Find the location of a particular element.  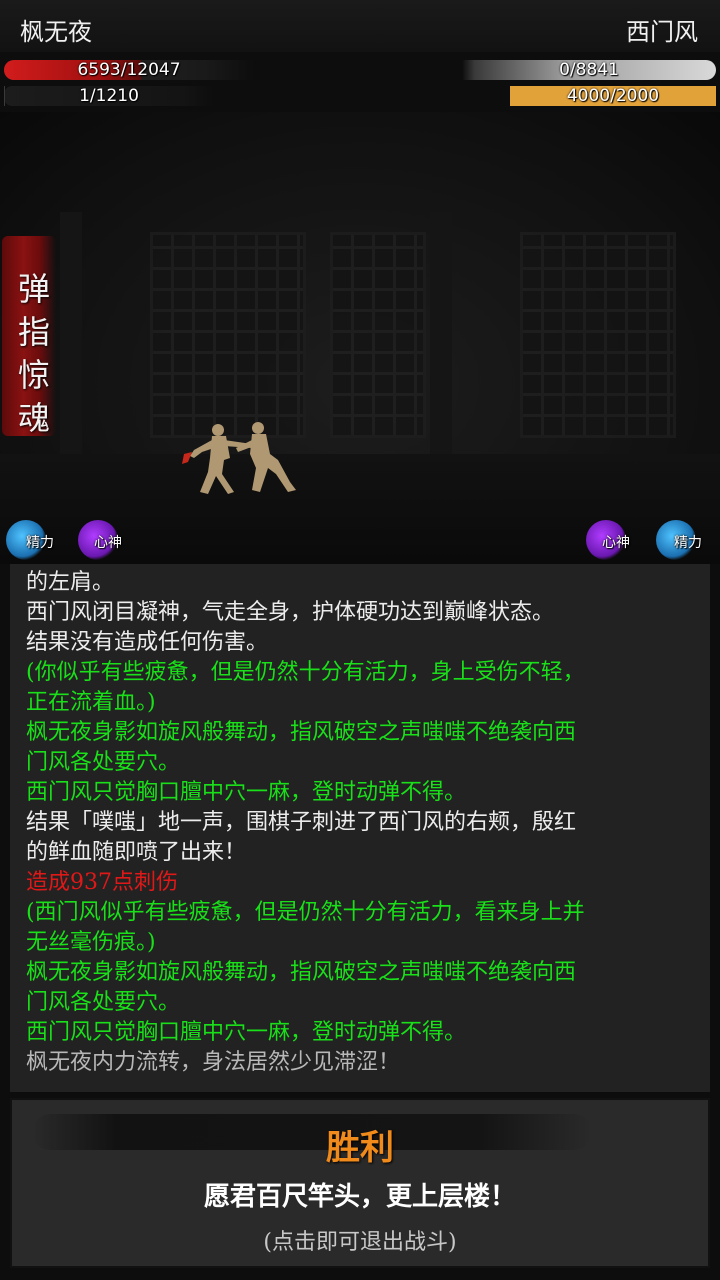

player-mp-bar: 1/1210 is located at coordinates (109, 96).